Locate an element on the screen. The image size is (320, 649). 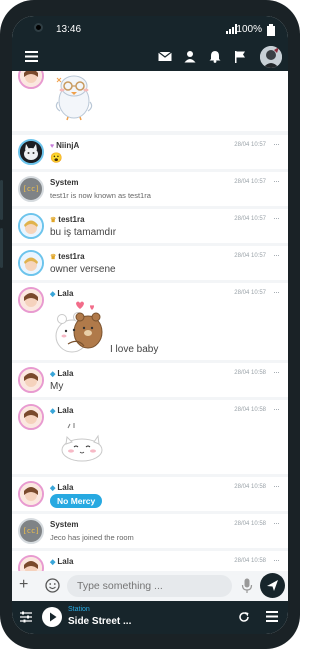
message-composer: + is located at coordinates (150, 586).